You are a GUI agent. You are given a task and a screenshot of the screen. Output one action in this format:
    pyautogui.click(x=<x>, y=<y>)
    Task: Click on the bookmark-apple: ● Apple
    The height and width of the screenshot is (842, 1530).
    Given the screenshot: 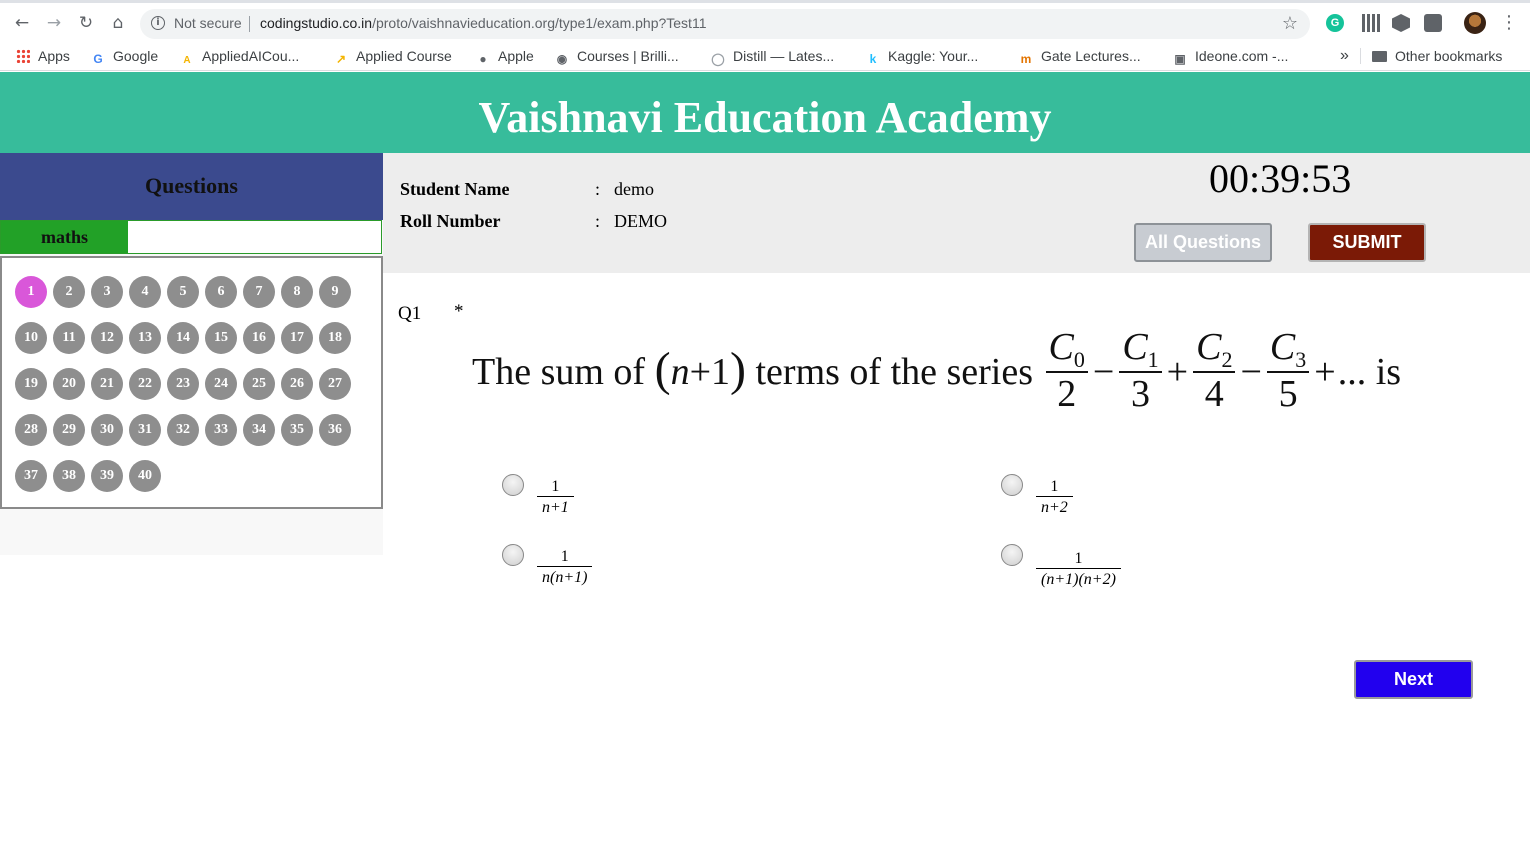 What is the action you would take?
    pyautogui.click(x=505, y=56)
    